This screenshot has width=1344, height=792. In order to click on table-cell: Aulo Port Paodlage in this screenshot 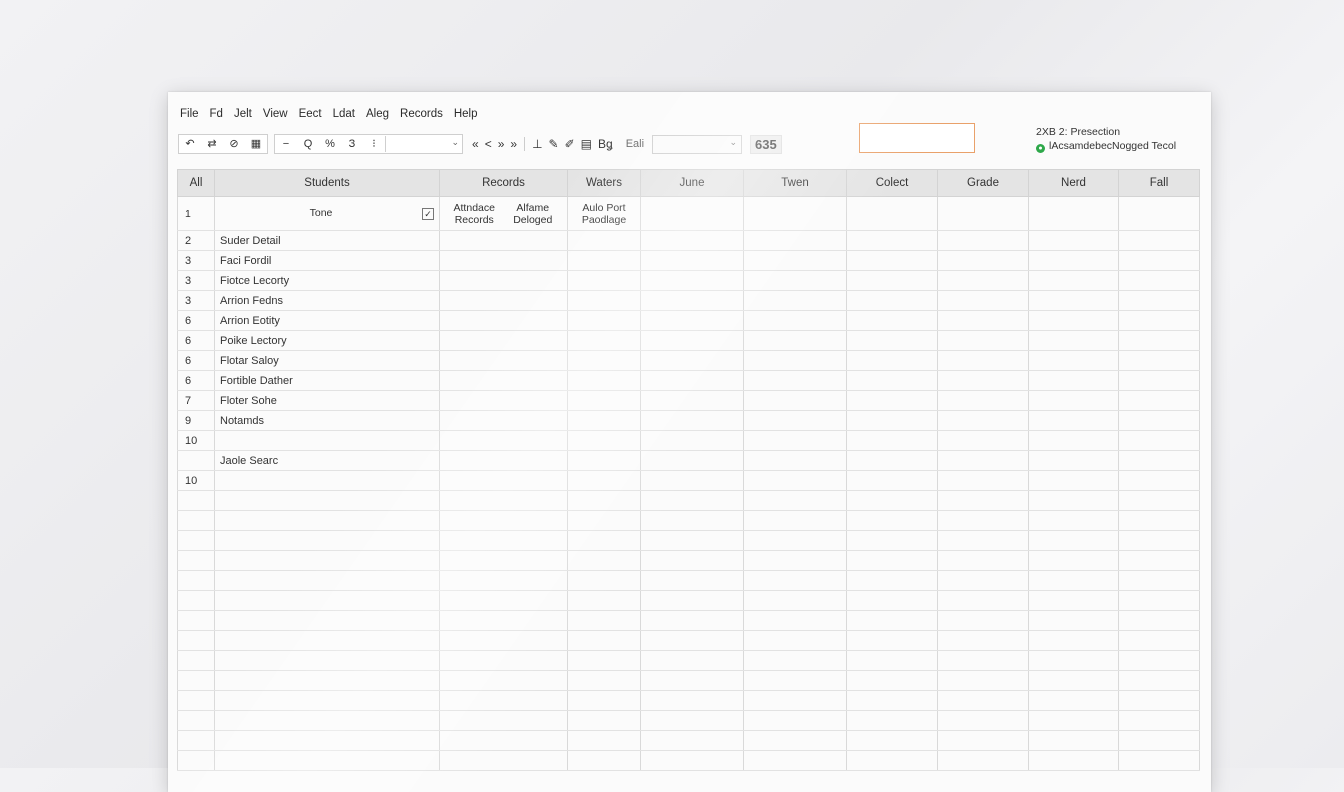, I will do `click(604, 213)`.